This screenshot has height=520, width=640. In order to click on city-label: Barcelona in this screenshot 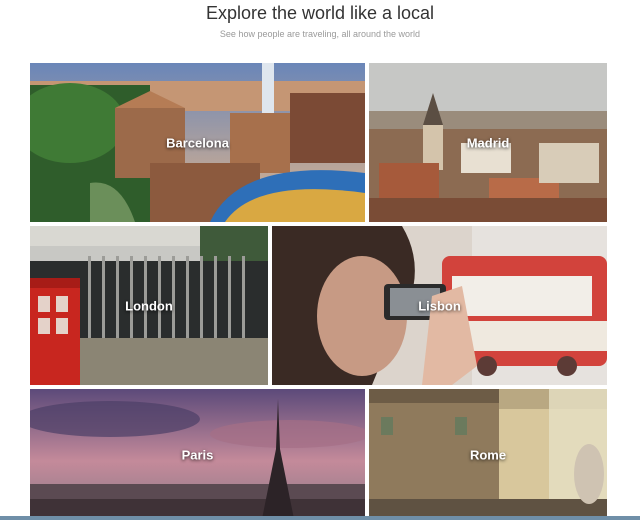, I will do `click(197, 142)`.